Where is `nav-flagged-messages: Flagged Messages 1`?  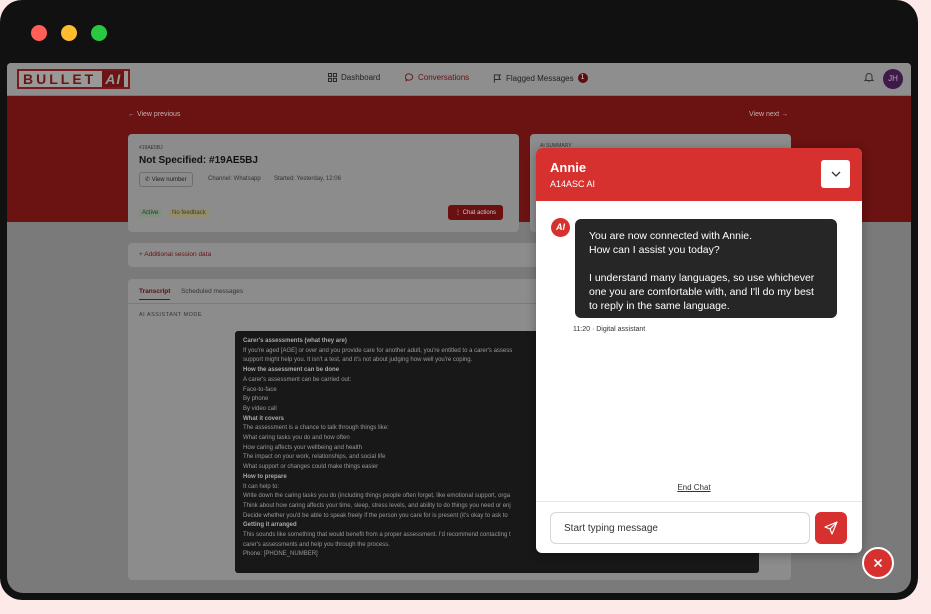 nav-flagged-messages: Flagged Messages 1 is located at coordinates (540, 78).